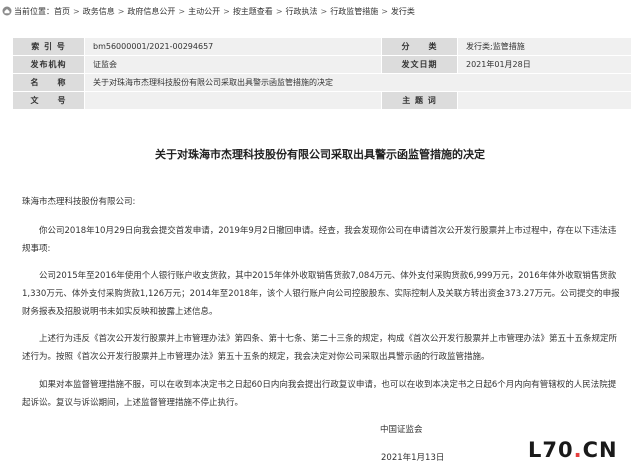 The image size is (640, 472). Describe the element at coordinates (403, 11) in the screenshot. I see `breadcrumb-item-issuance: 发行类` at that location.